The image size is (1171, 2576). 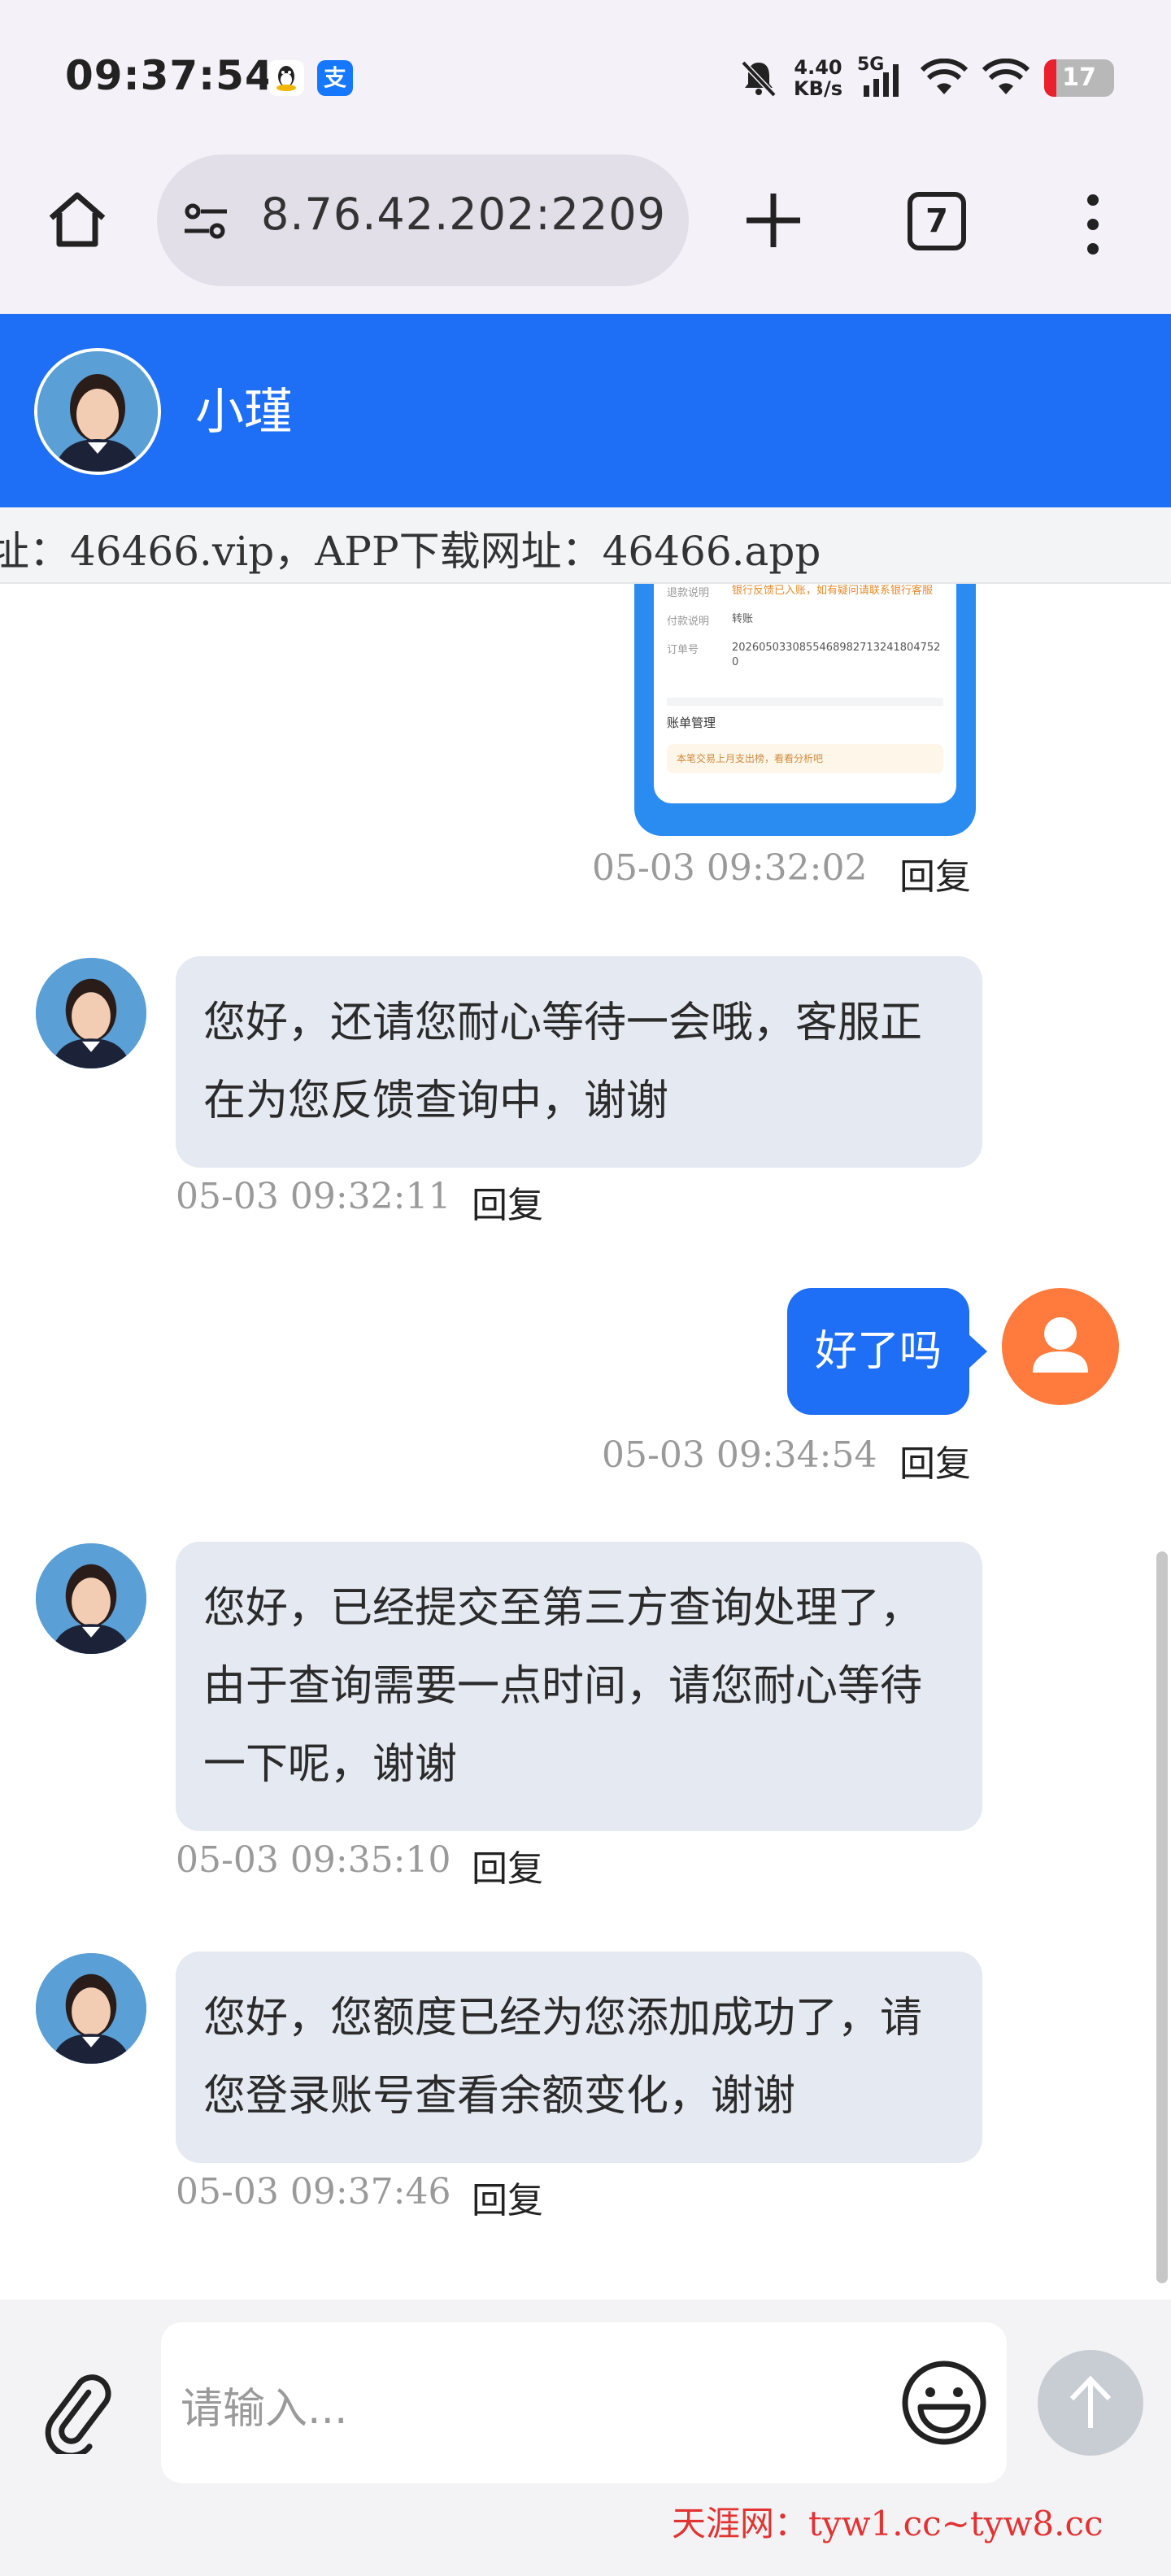 I want to click on user-avatar, so click(x=1060, y=1347).